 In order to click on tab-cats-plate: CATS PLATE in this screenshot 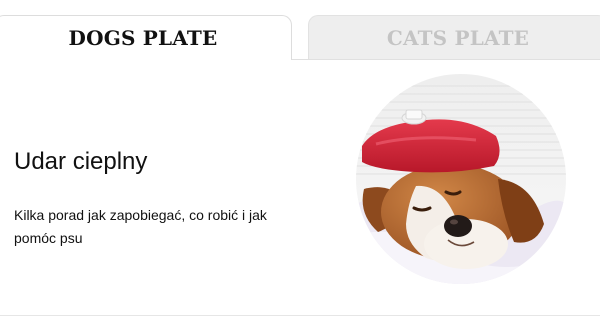, I will do `click(454, 37)`.